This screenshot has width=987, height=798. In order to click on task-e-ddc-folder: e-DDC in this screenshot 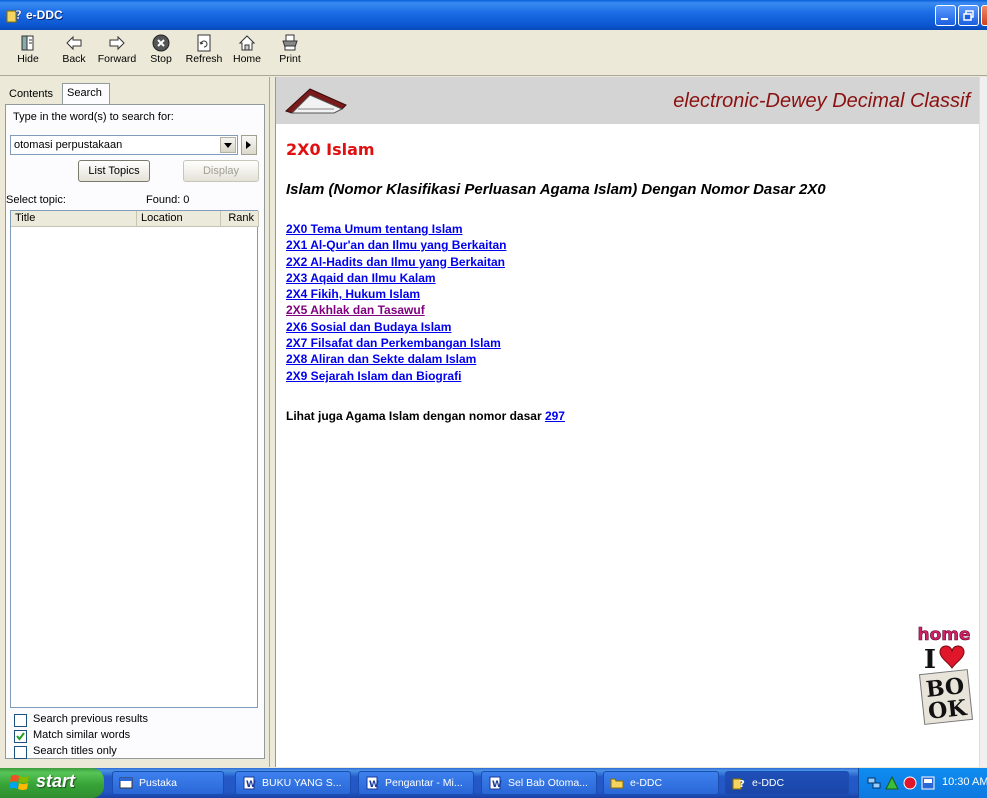, I will do `click(661, 783)`.